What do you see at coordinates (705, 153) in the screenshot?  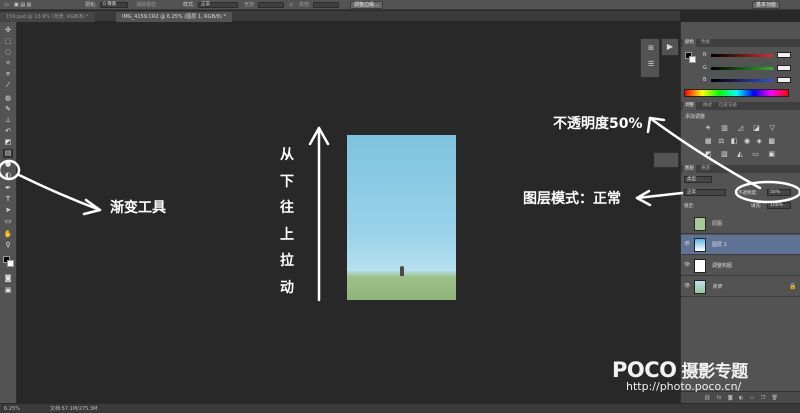 I see `opacity-arrow` at bounding box center [705, 153].